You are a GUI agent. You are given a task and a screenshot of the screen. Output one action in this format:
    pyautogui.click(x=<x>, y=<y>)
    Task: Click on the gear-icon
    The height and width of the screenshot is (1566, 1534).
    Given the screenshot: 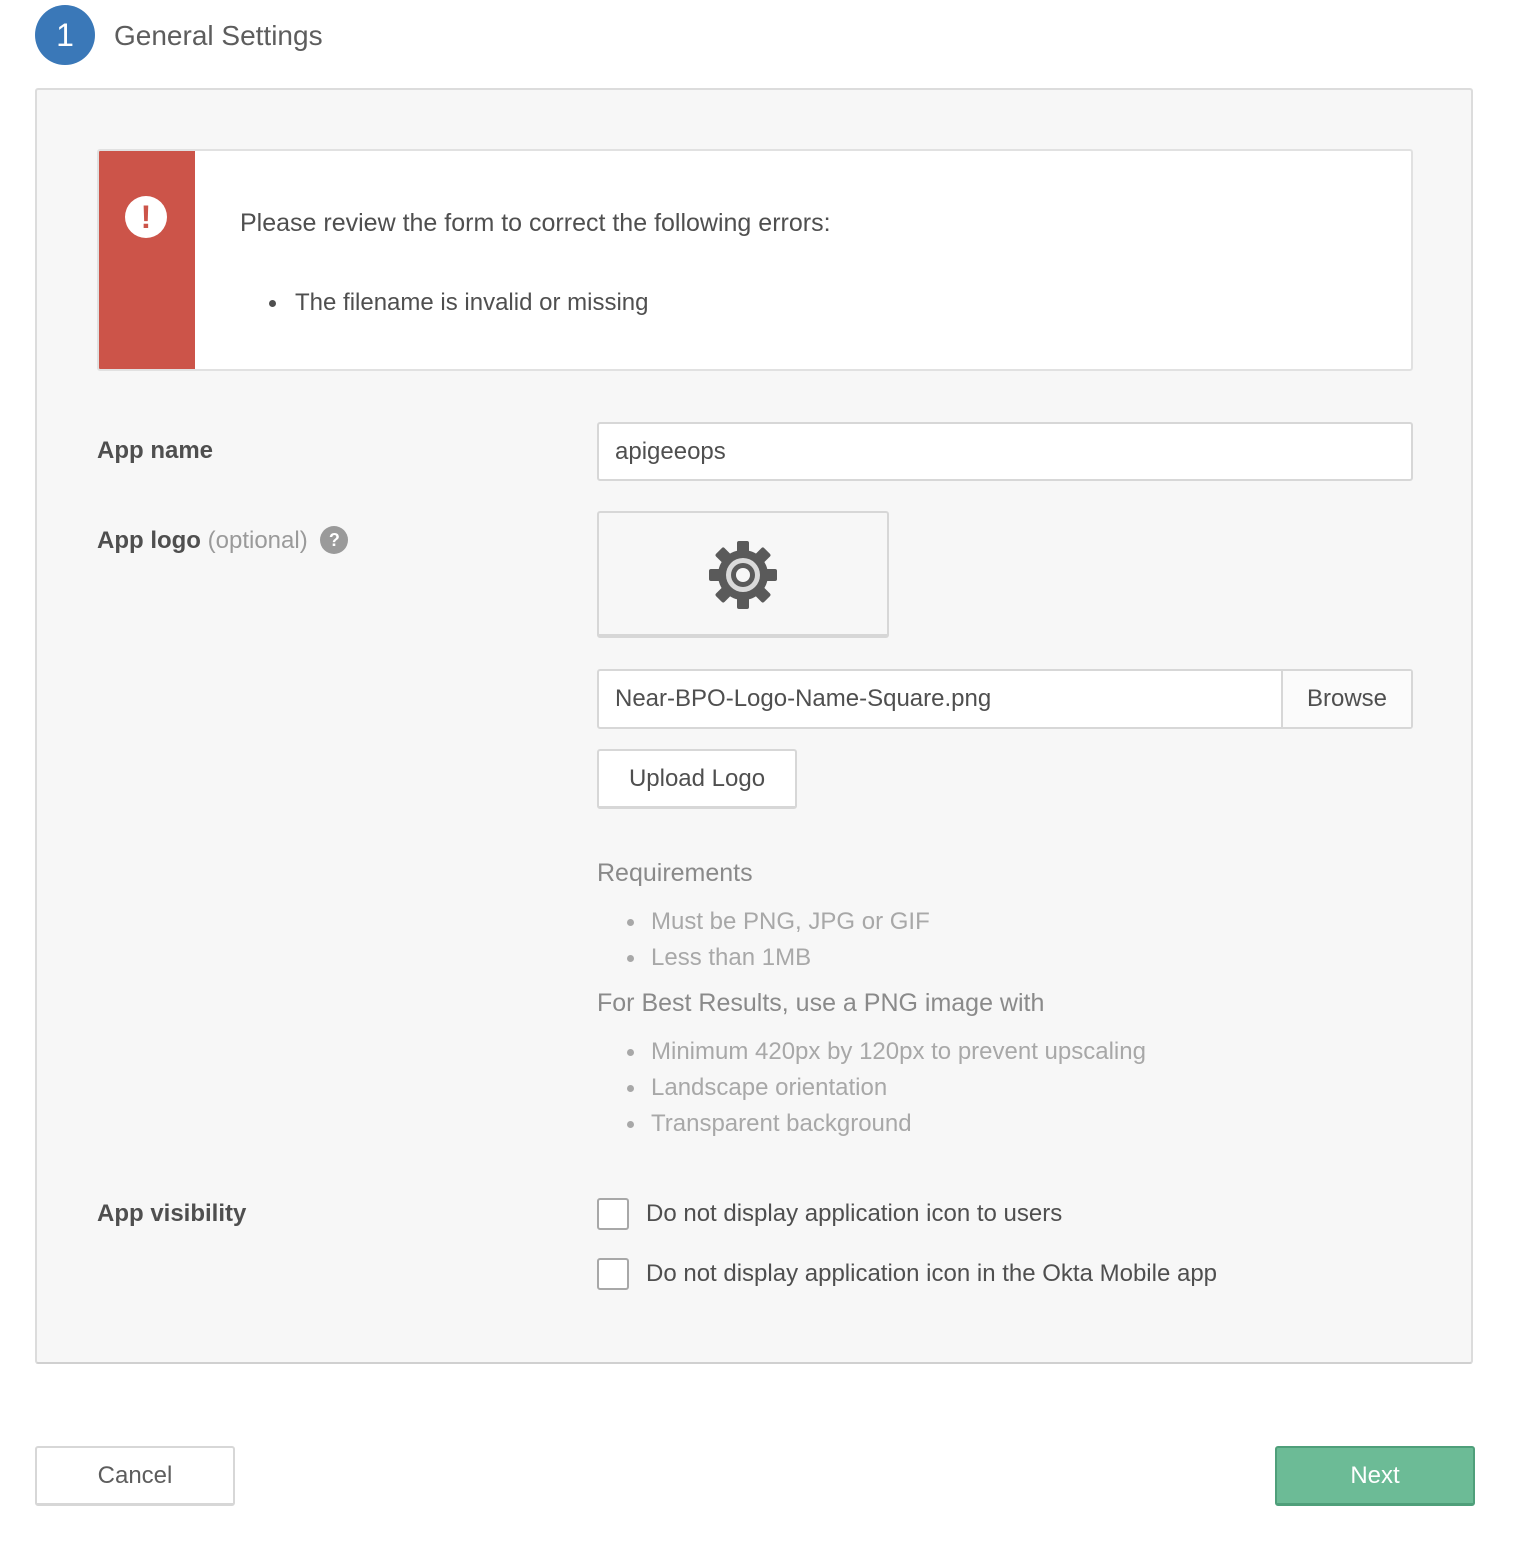 What is the action you would take?
    pyautogui.click(x=743, y=575)
    